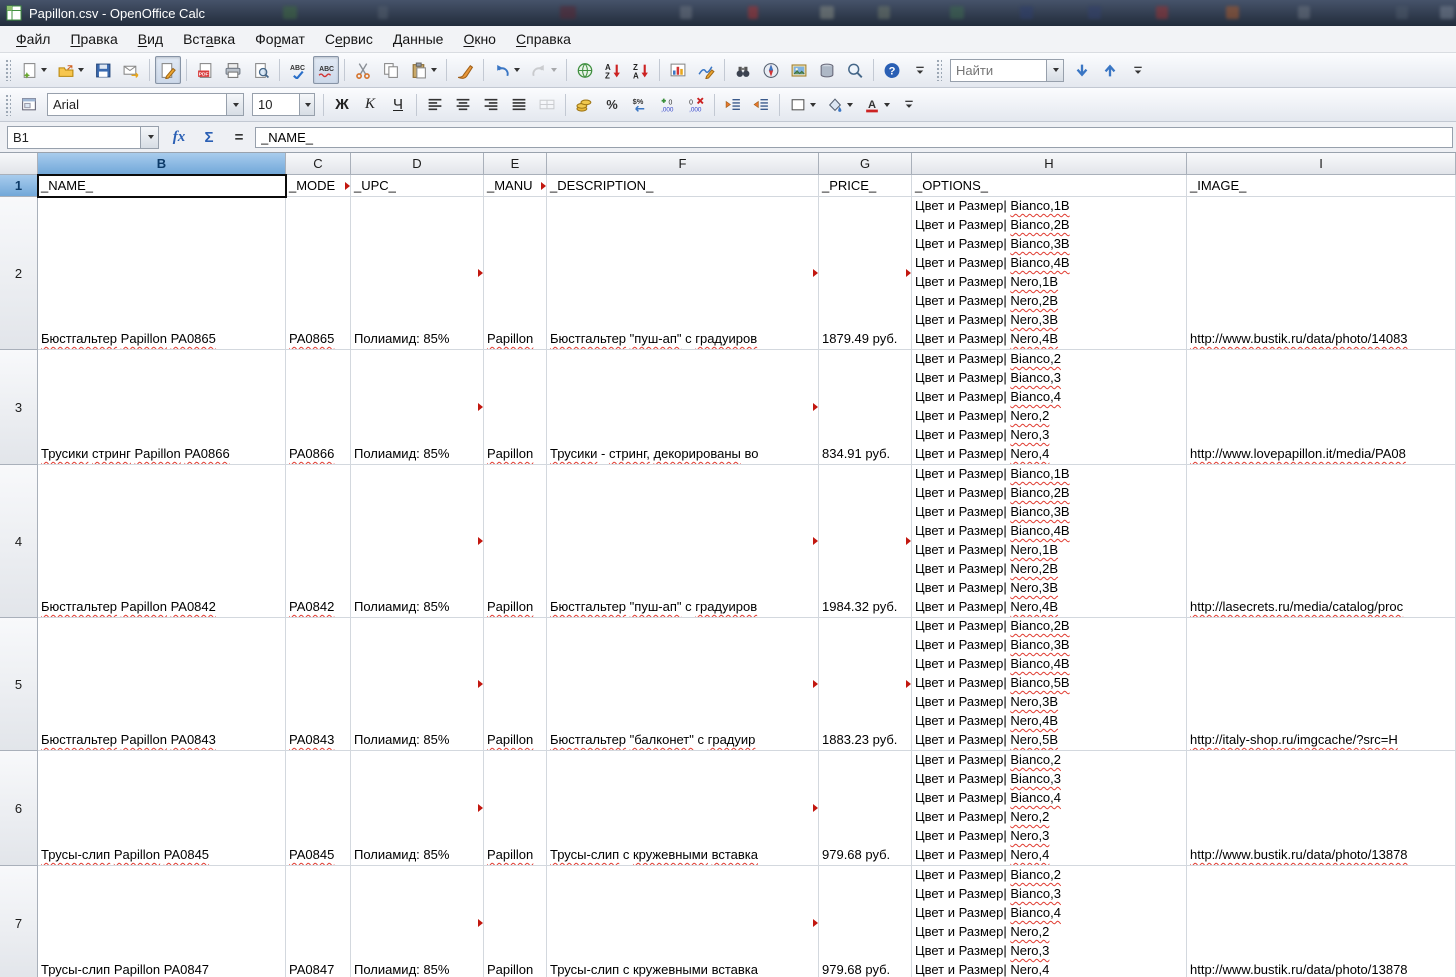  I want to click on cell-G3: 834.91 руб., so click(865, 407).